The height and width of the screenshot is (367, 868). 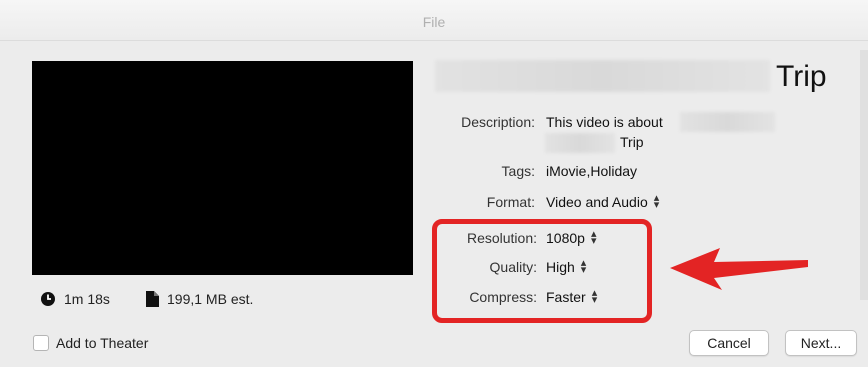 I want to click on title-bar: File, so click(x=434, y=20).